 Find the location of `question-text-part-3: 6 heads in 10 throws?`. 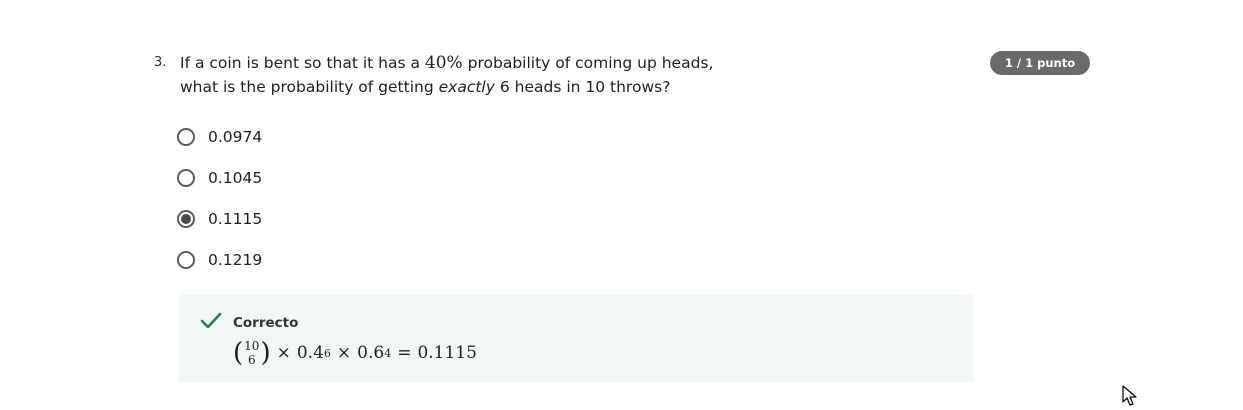

question-text-part-3: 6 heads in 10 throws? is located at coordinates (582, 87).